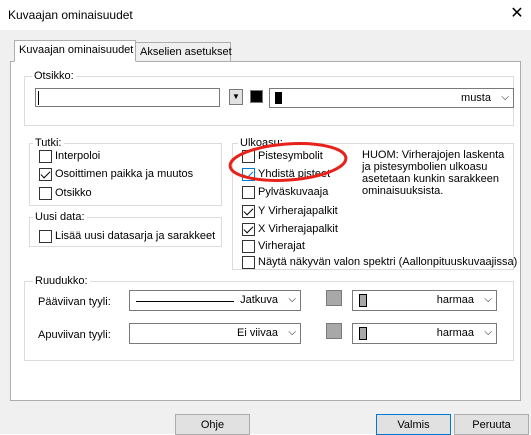 The image size is (531, 435). I want to click on tab-akselien-asetukset: Akselien asetukset, so click(183, 52).